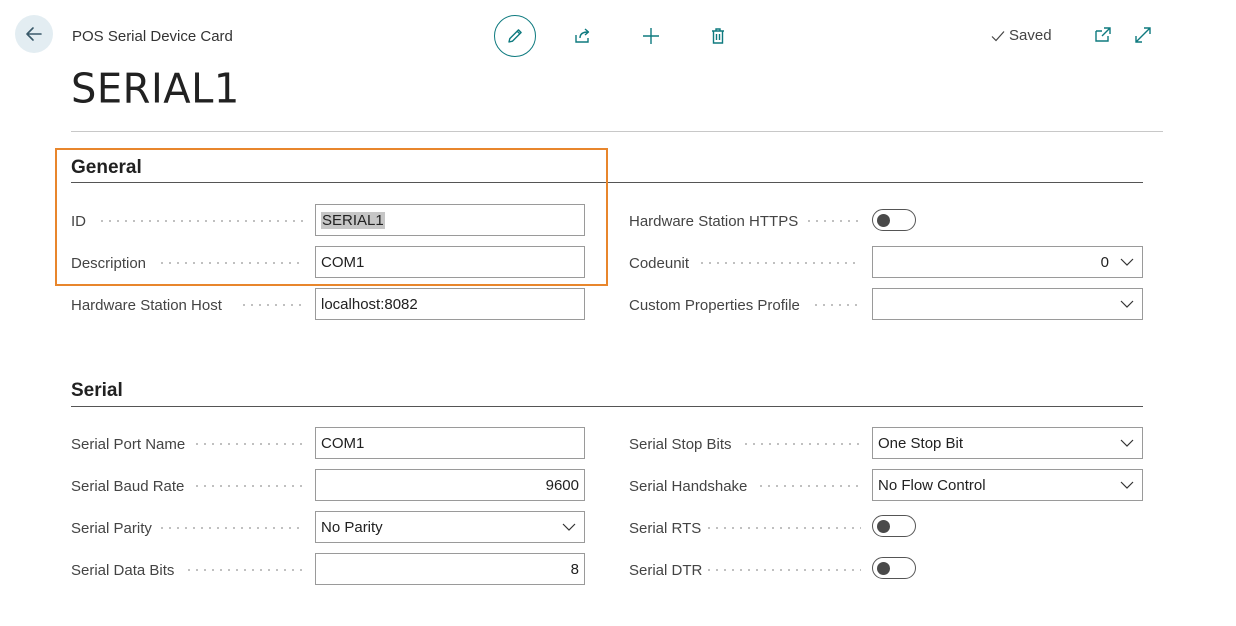  What do you see at coordinates (155, 89) in the screenshot?
I see `page-title: SERIAL1` at bounding box center [155, 89].